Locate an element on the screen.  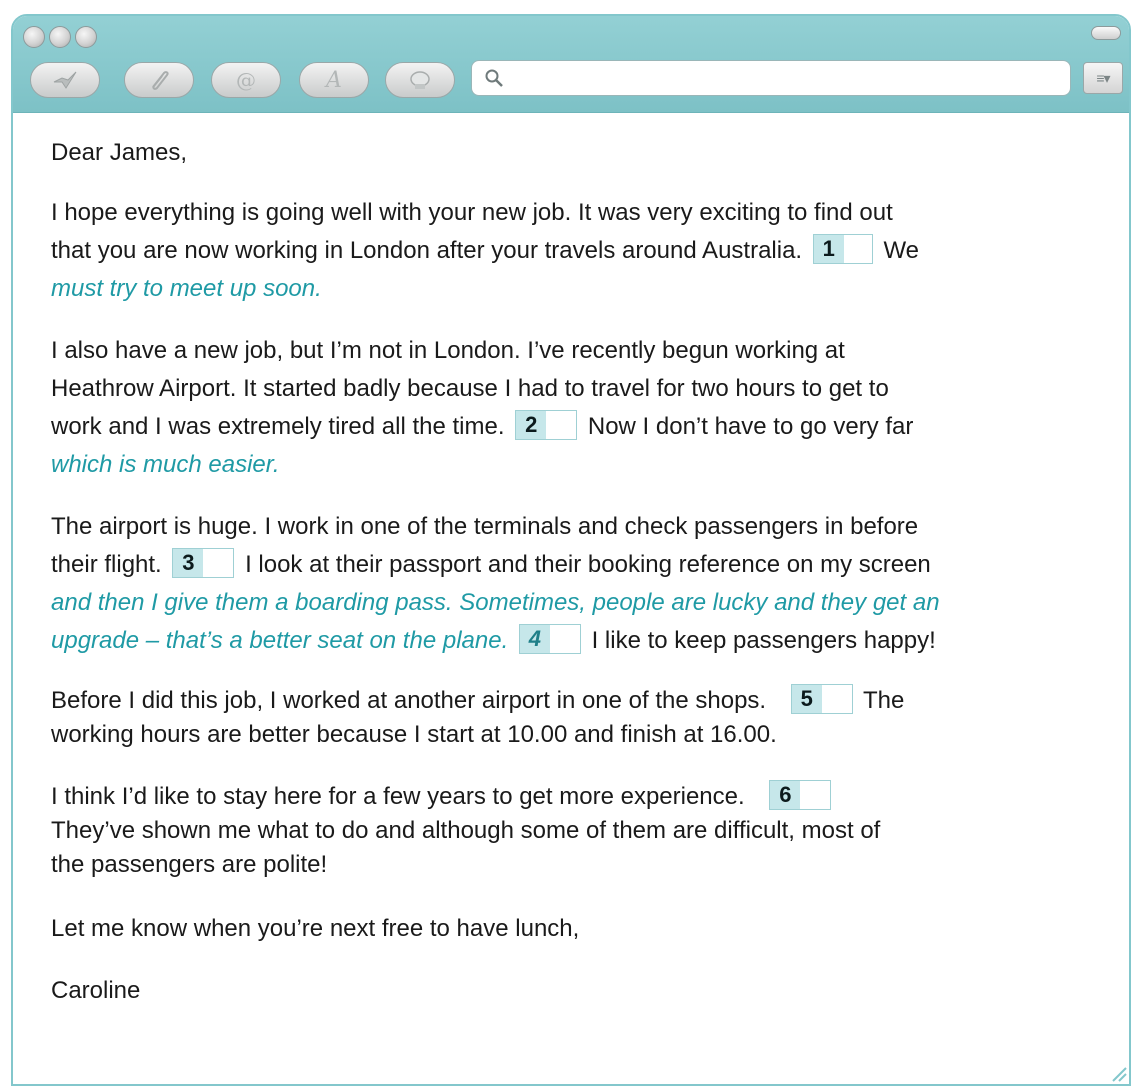
resize-grip-icon is located at coordinates (1118, 1073).